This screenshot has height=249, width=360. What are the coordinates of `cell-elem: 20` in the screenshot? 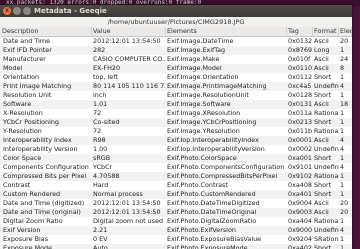 It's located at (344, 212).